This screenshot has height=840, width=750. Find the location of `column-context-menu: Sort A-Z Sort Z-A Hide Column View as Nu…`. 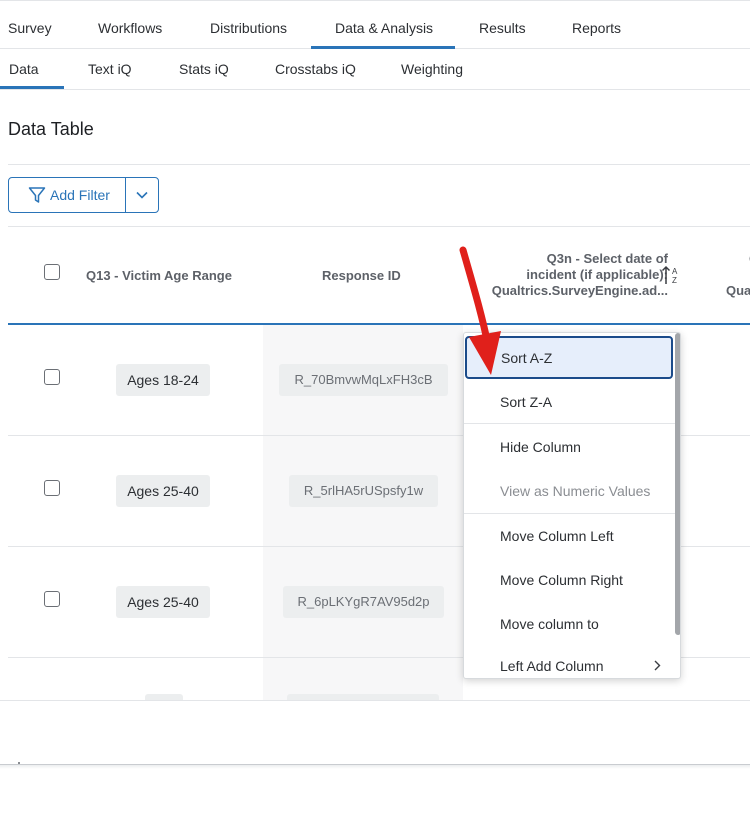

column-context-menu: Sort A-Z Sort Z-A Hide Column View as Nu… is located at coordinates (572, 505).